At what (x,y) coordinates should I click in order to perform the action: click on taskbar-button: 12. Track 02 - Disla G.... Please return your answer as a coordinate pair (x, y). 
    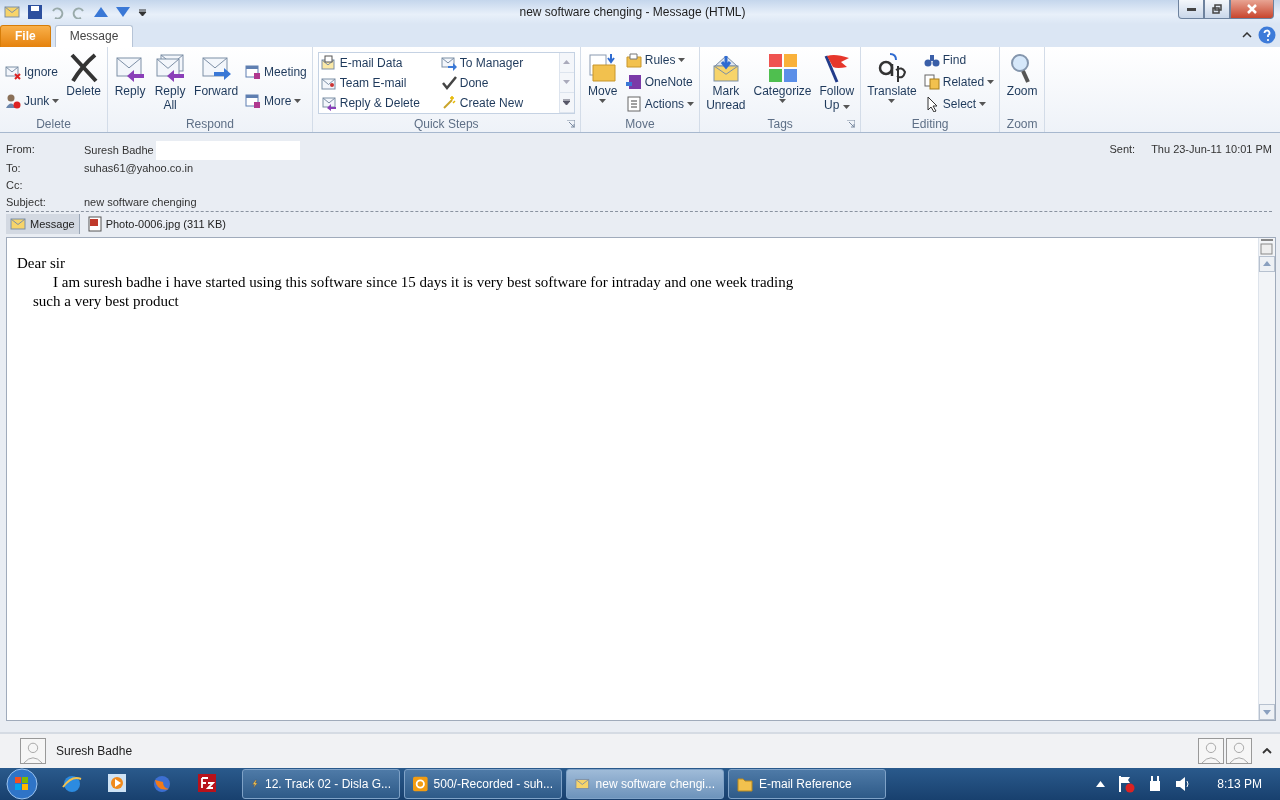
    Looking at the image, I should click on (321, 784).